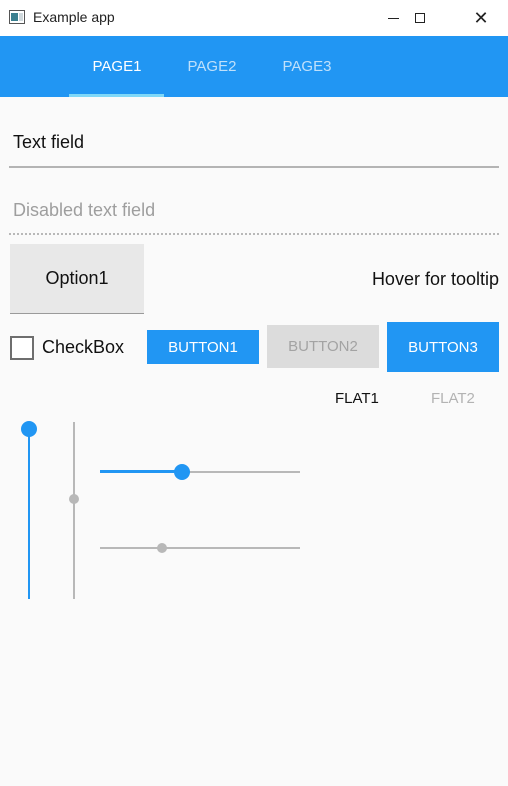  Describe the element at coordinates (29, 429) in the screenshot. I see `vertical-slider-thumb` at that location.